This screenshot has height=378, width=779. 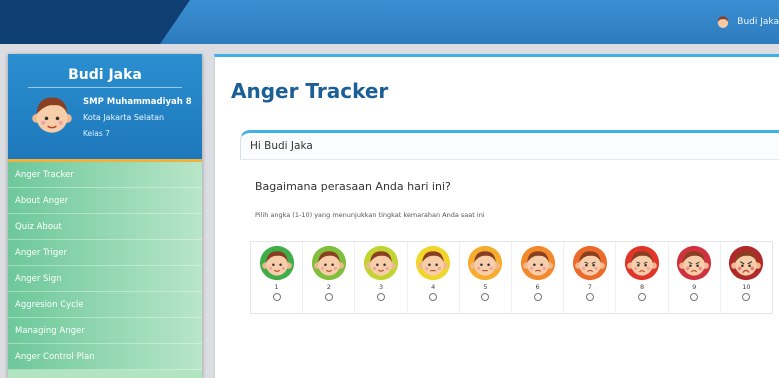 What do you see at coordinates (509, 159) in the screenshot?
I see `card-divider` at bounding box center [509, 159].